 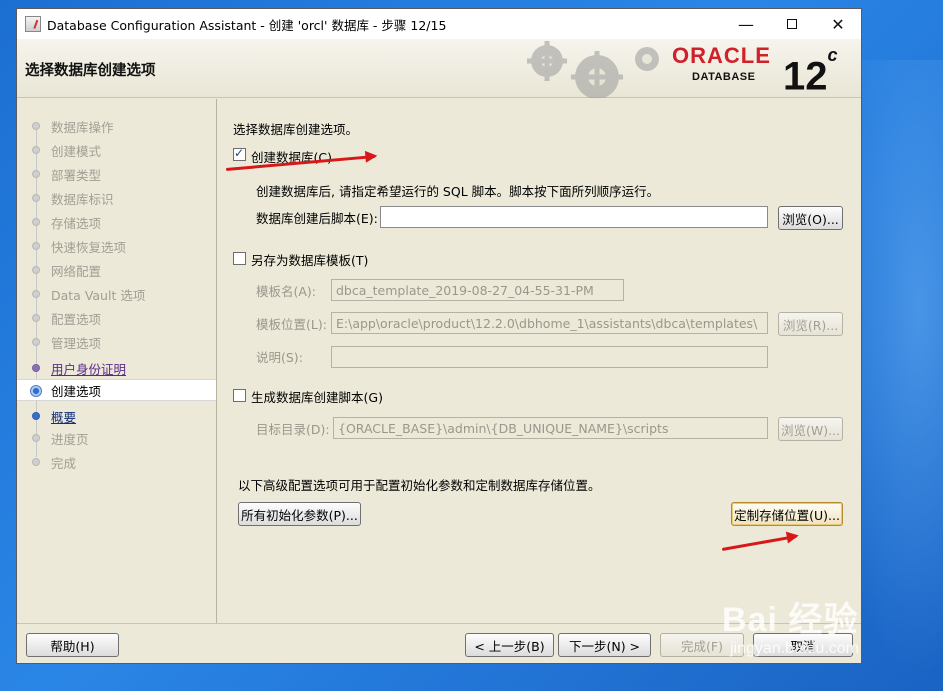 I want to click on step-creation-mode: 创建模式, so click(x=116, y=150).